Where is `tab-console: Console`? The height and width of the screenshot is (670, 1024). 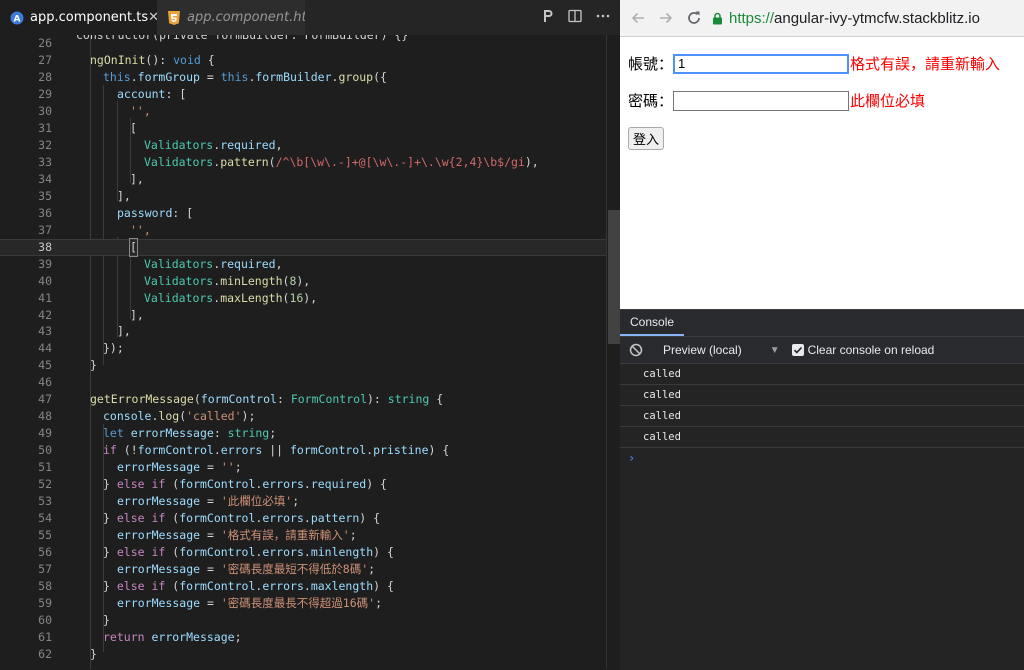
tab-console: Console is located at coordinates (652, 323).